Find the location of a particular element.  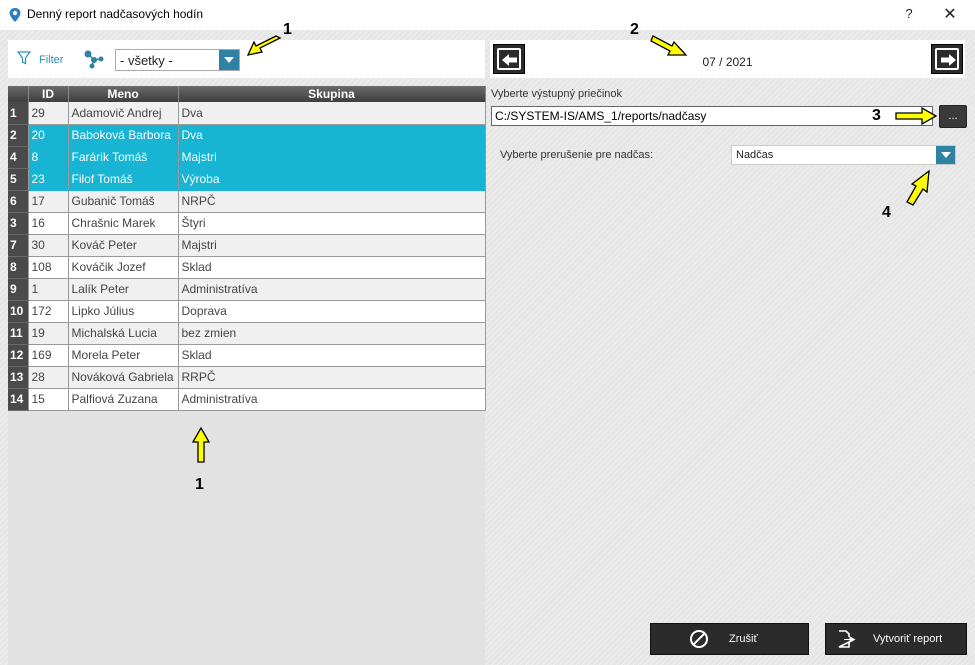

table-row: 11 19 Michalská Lucia bez zmien is located at coordinates (247, 333).